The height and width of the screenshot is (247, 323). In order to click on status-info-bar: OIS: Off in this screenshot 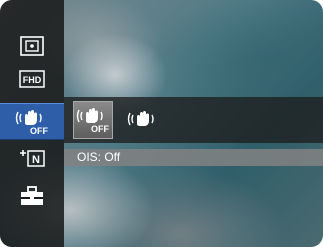, I will do `click(193, 157)`.